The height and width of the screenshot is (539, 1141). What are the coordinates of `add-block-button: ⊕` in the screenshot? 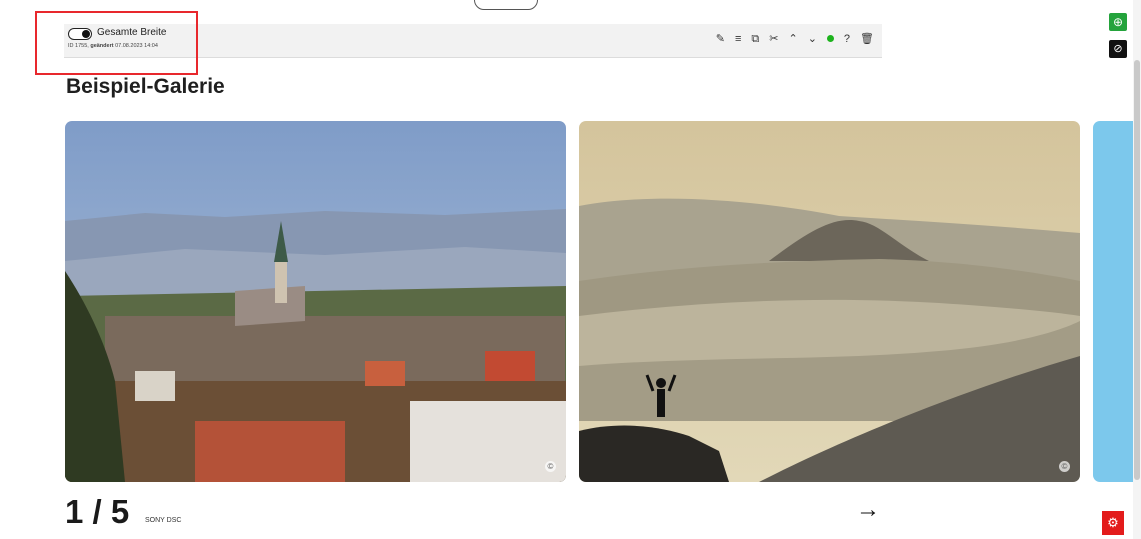 It's located at (1118, 22).